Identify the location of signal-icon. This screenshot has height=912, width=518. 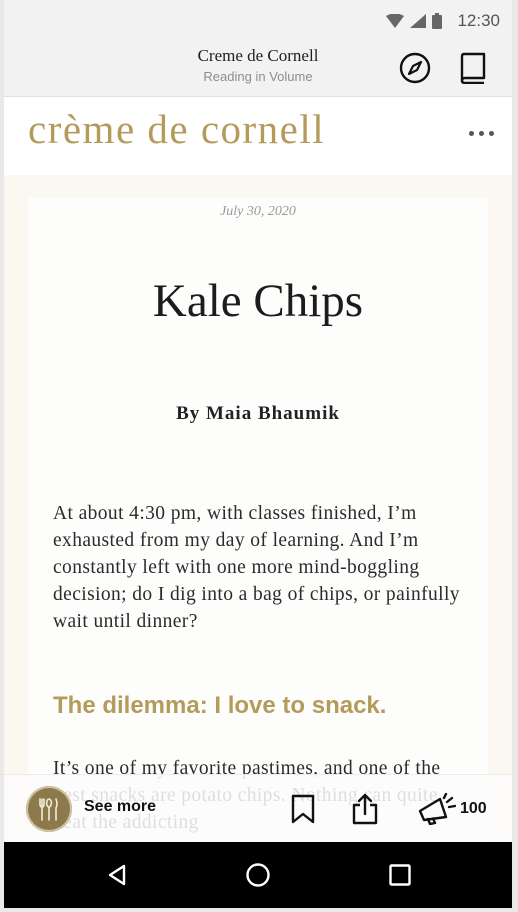
(418, 21).